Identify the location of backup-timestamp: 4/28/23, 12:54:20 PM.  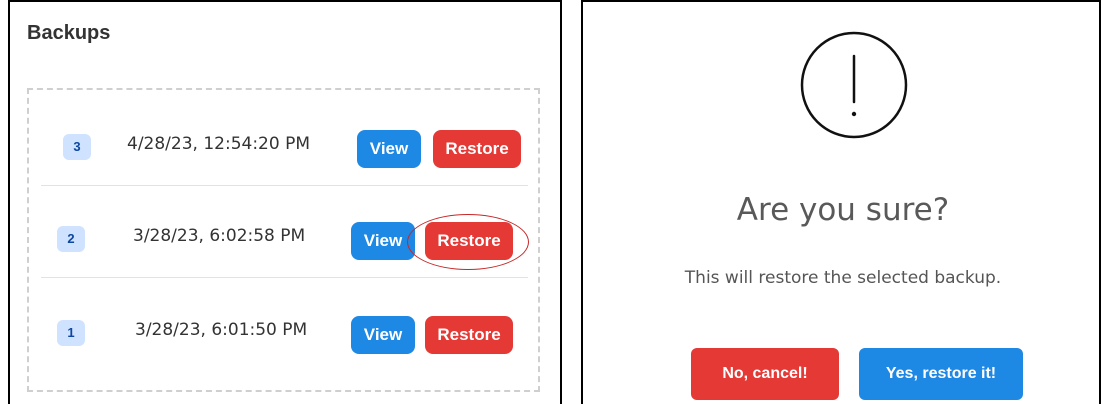
(219, 144).